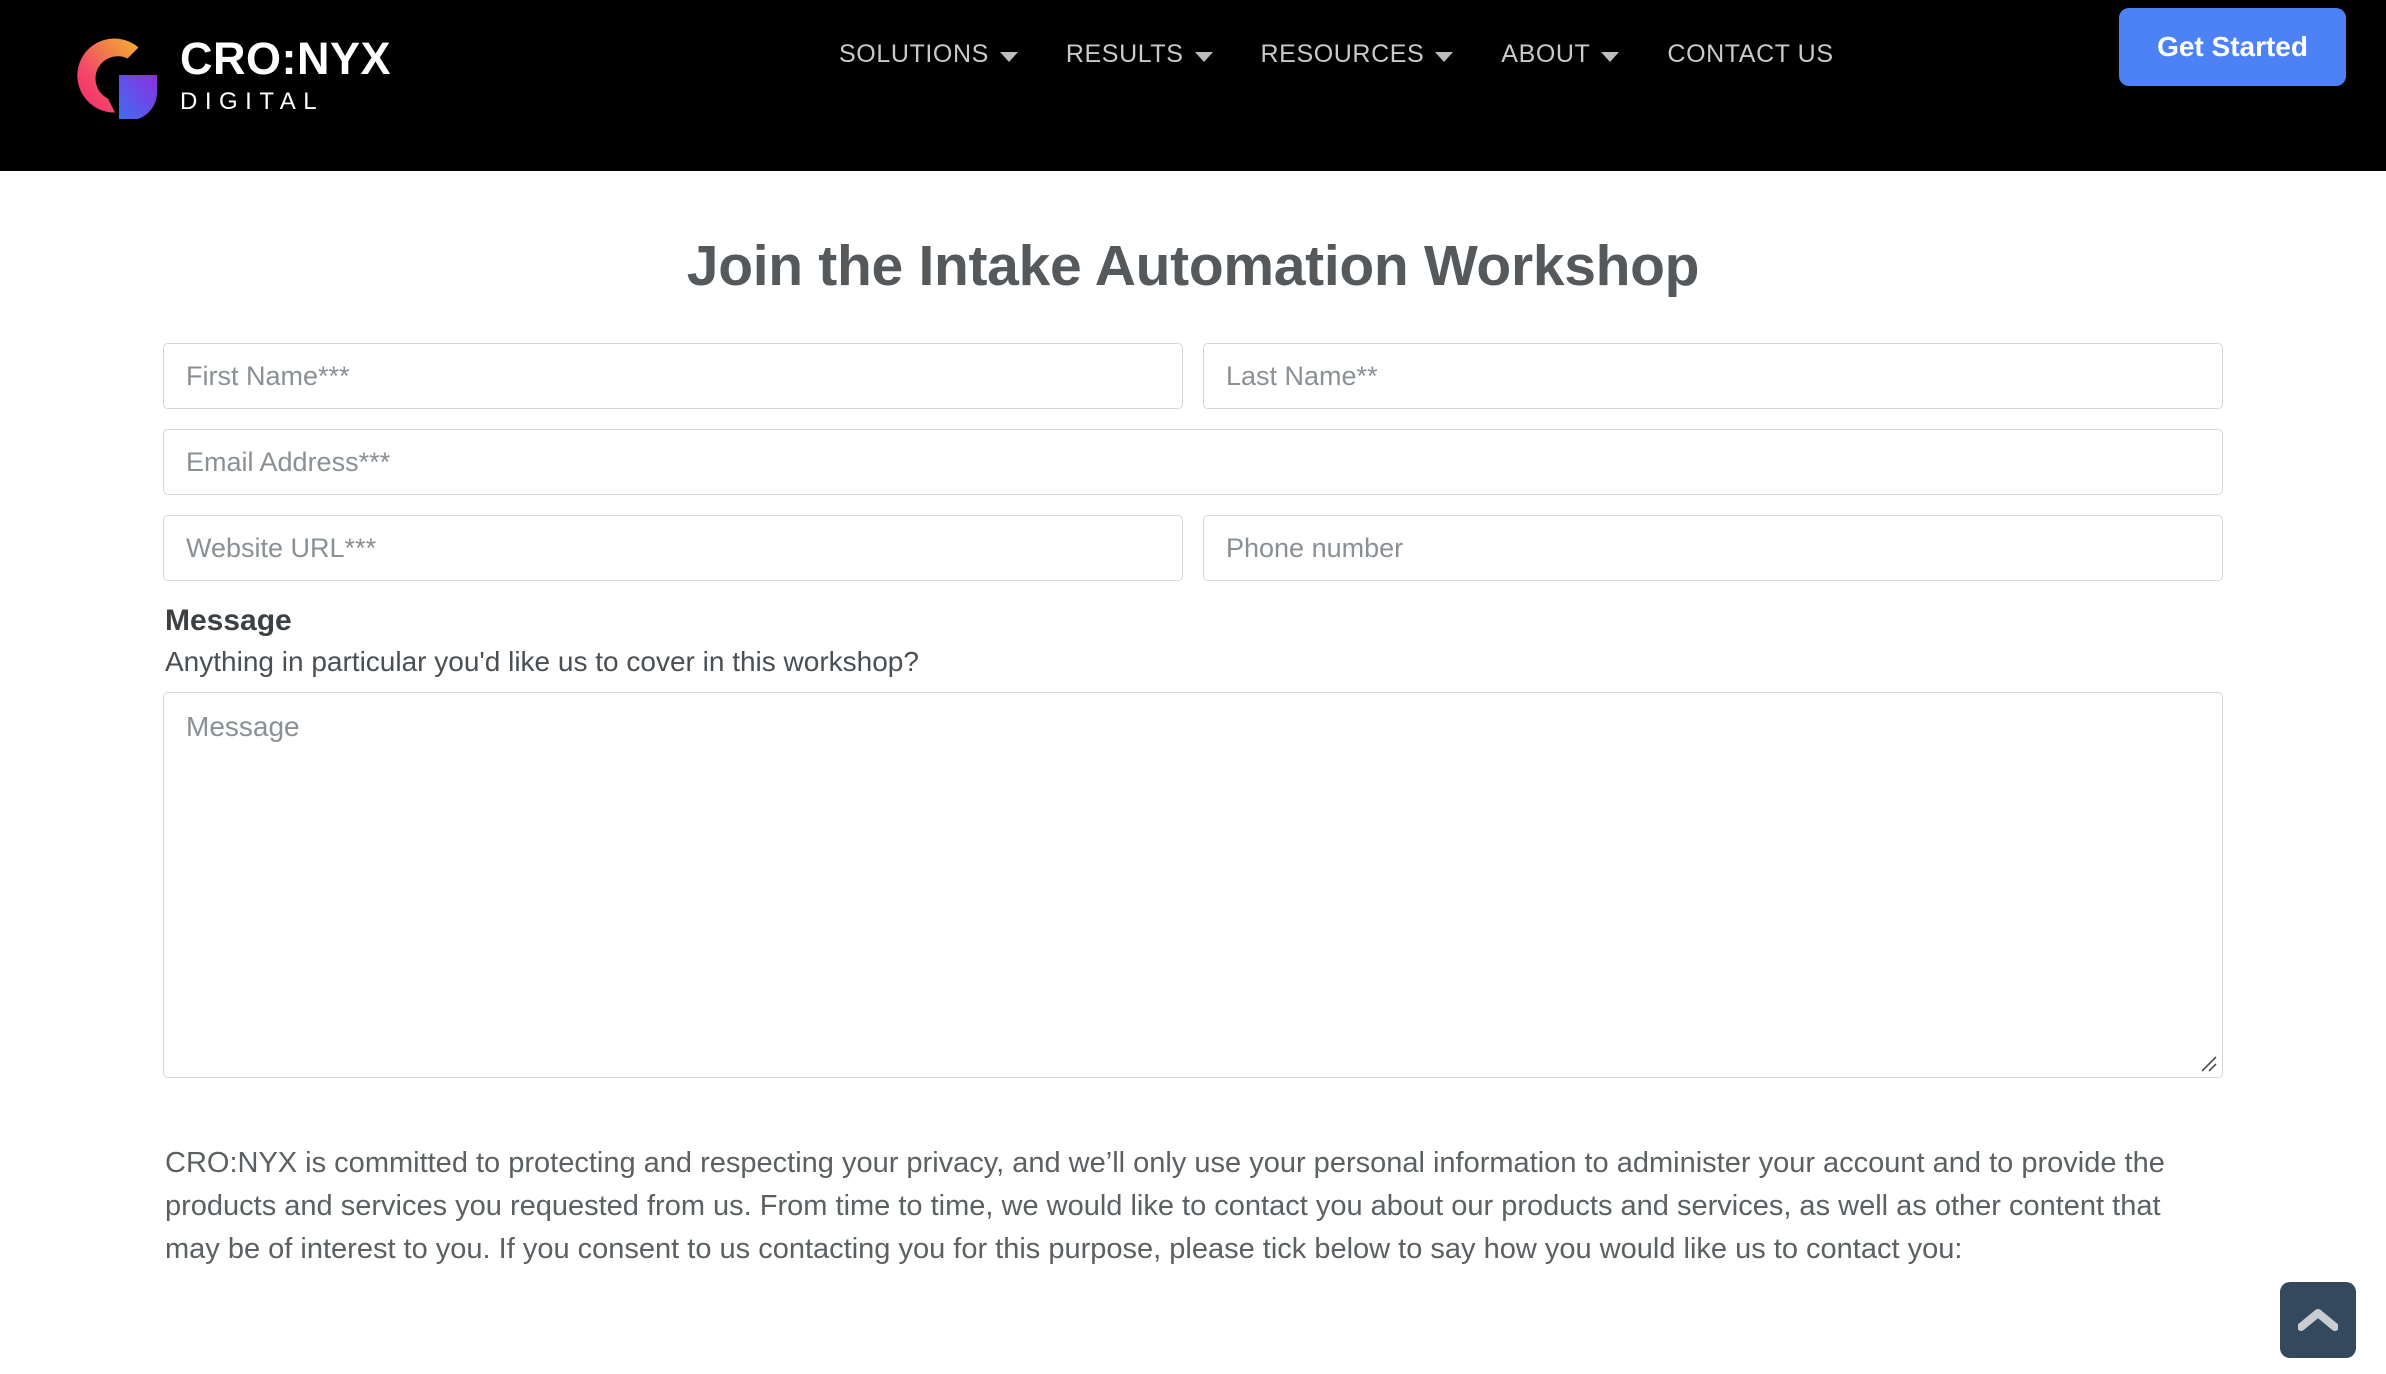  Describe the element at coordinates (1193, 376) in the screenshot. I see `name-row` at that location.